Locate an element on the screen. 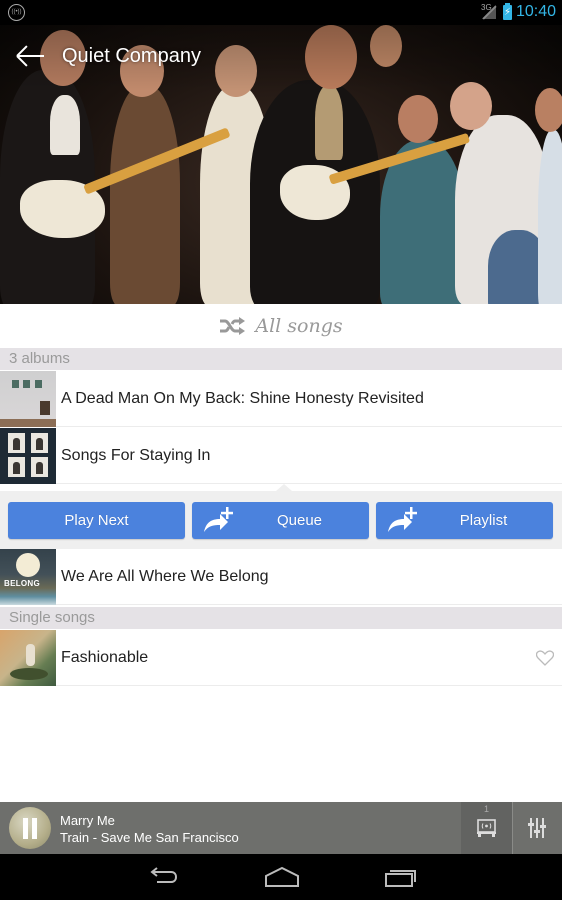 This screenshot has width=562, height=900. shuffle-icon is located at coordinates (233, 326).